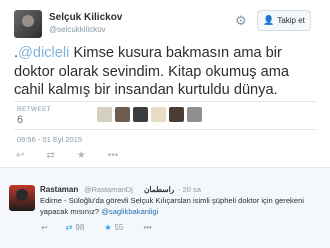 This screenshot has width=330, height=248. I want to click on person-add-icon: 👤, so click(269, 20).